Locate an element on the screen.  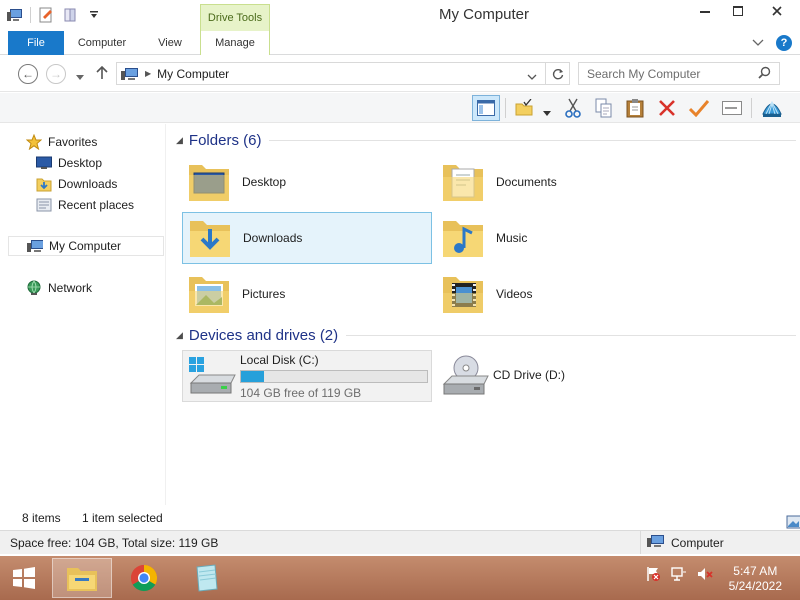
shell-icon is located at coordinates (772, 108).